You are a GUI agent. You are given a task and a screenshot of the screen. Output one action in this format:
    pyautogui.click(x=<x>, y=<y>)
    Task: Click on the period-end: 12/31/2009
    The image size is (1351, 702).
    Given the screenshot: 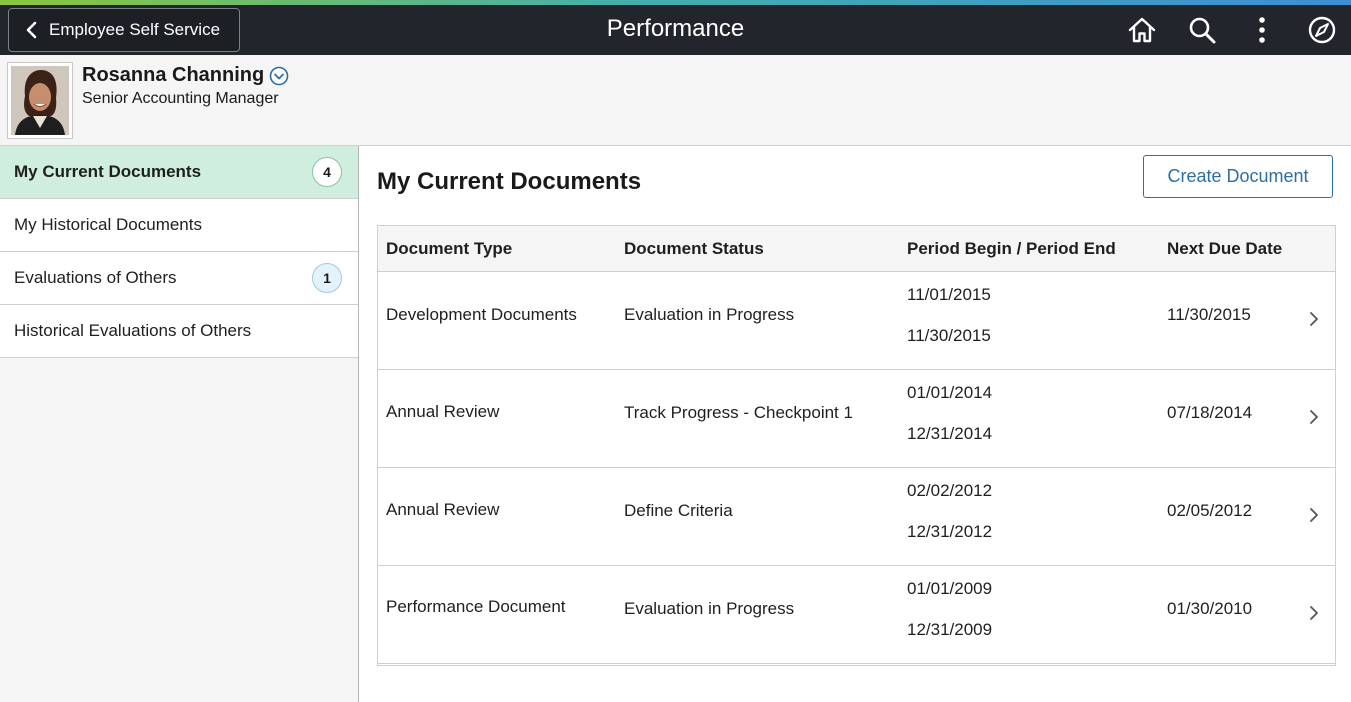 What is the action you would take?
    pyautogui.click(x=950, y=629)
    